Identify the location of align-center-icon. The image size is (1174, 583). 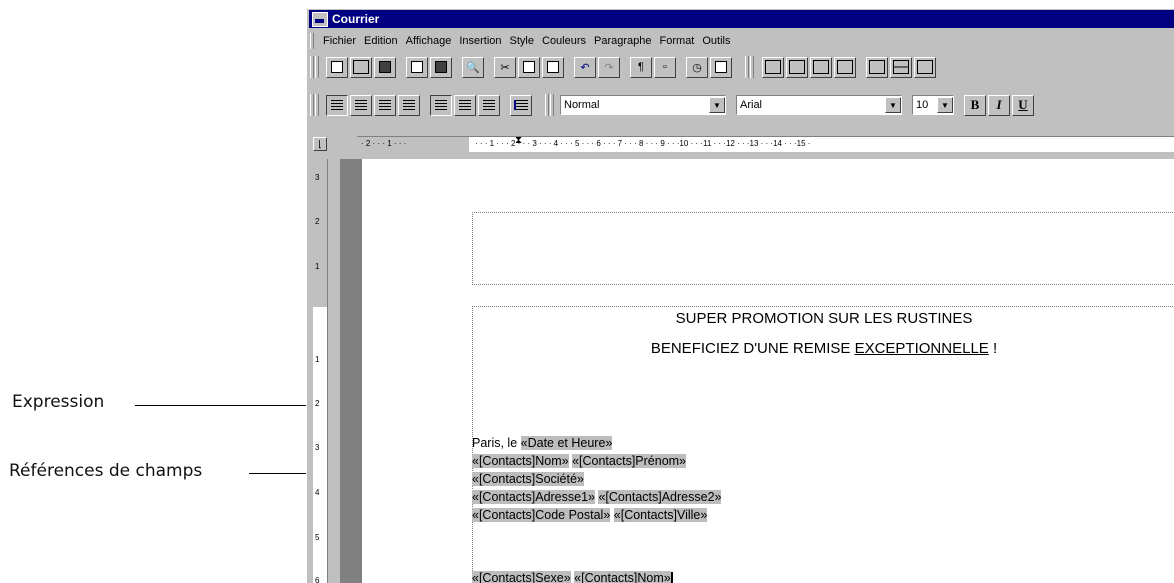
(361, 105).